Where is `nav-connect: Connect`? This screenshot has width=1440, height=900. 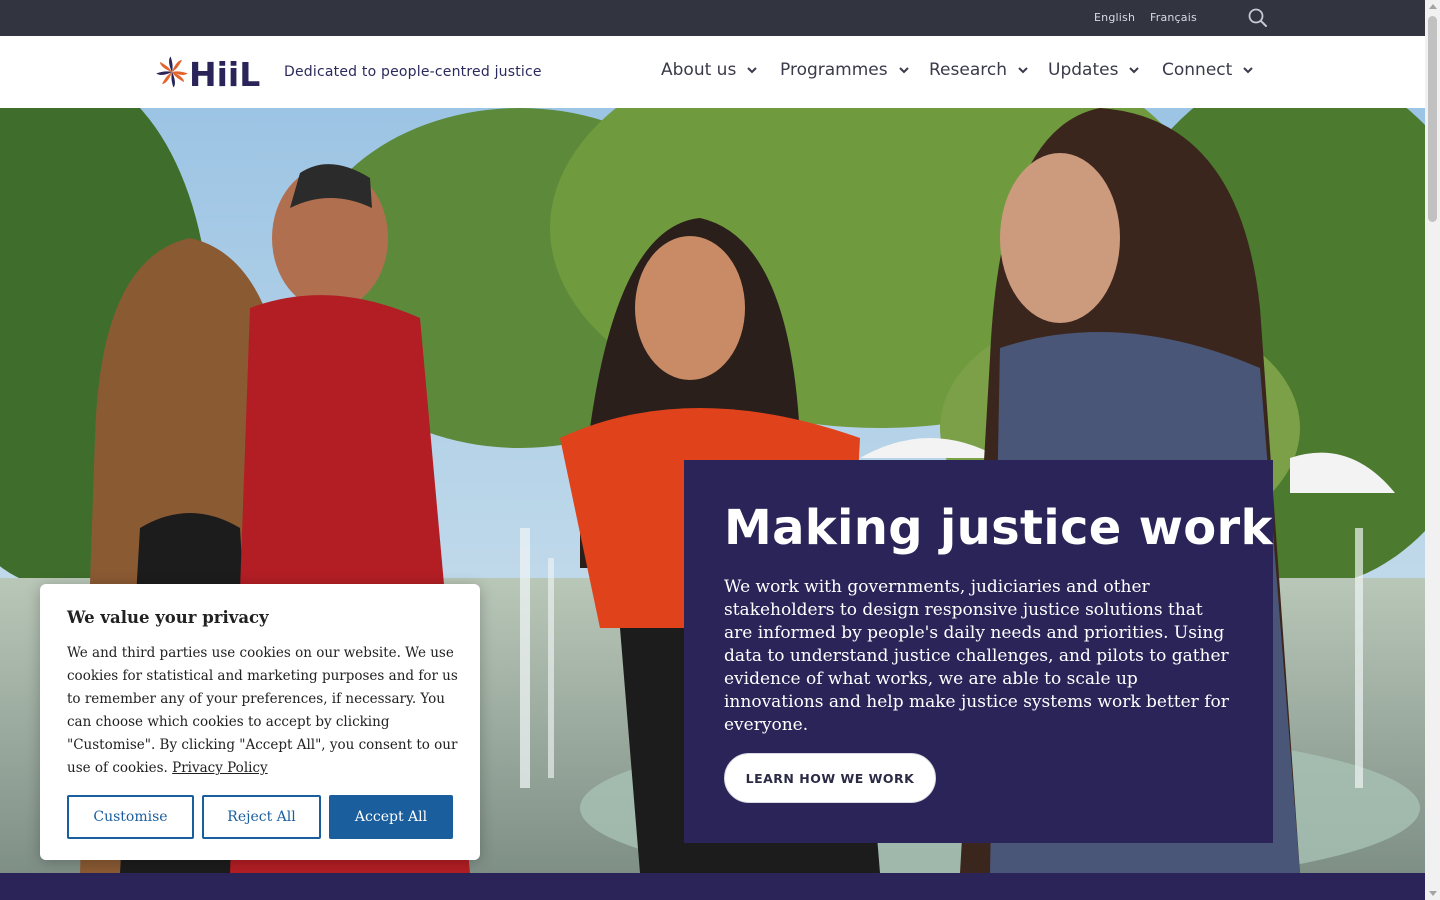
nav-connect: Connect is located at coordinates (1208, 70).